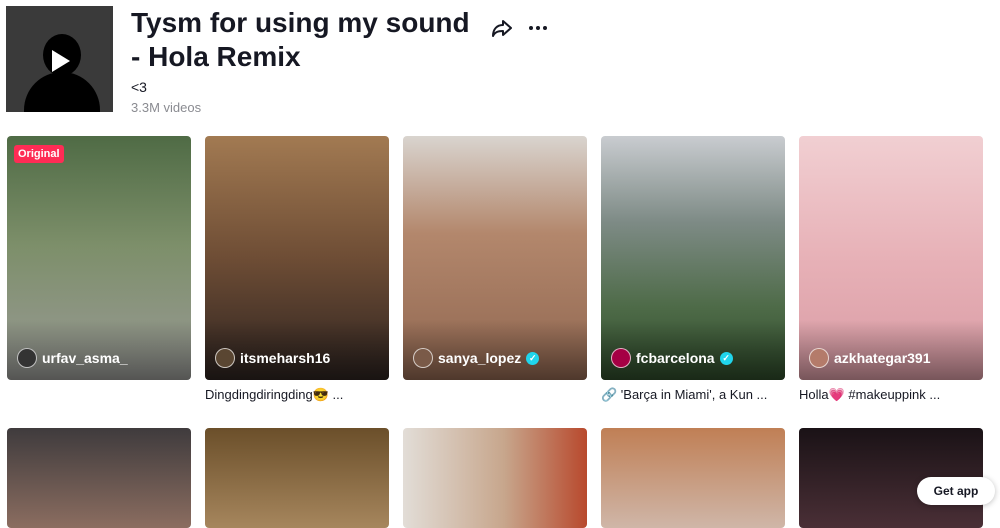 The width and height of the screenshot is (1000, 528). I want to click on video-author: urfav_asma_, so click(72, 358).